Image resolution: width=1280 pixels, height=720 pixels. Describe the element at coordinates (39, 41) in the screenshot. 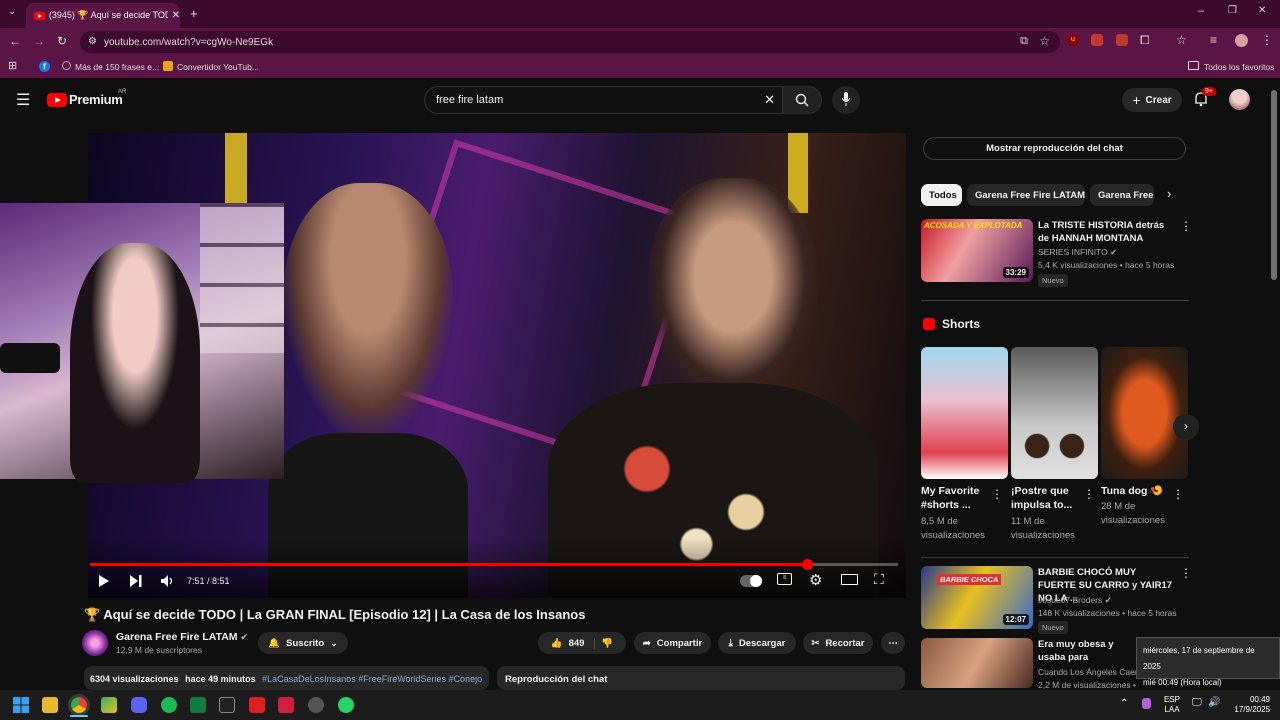

I see `forward-icon: →` at that location.